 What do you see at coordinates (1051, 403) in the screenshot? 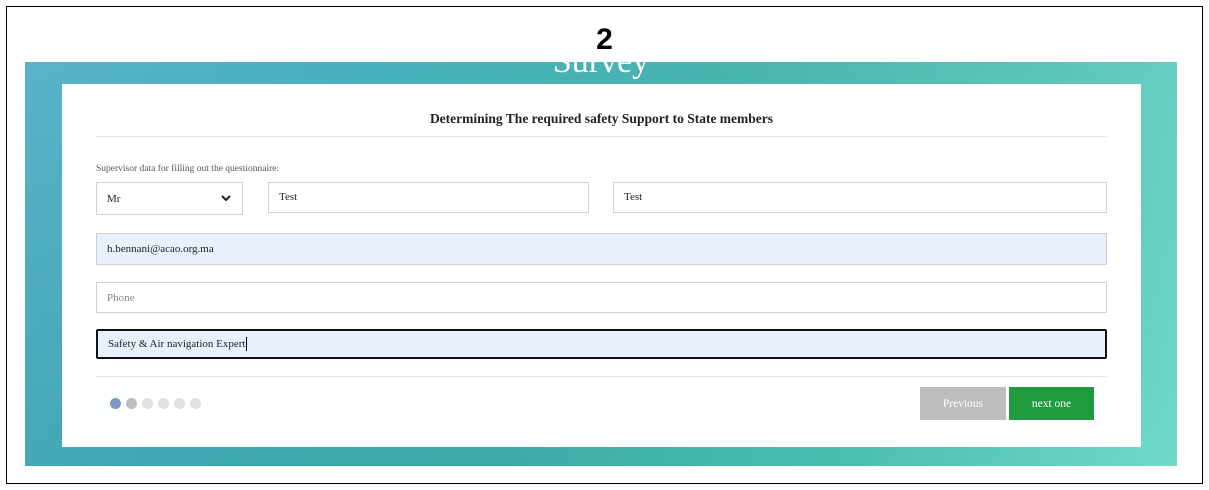
I see `next-button: next one` at bounding box center [1051, 403].